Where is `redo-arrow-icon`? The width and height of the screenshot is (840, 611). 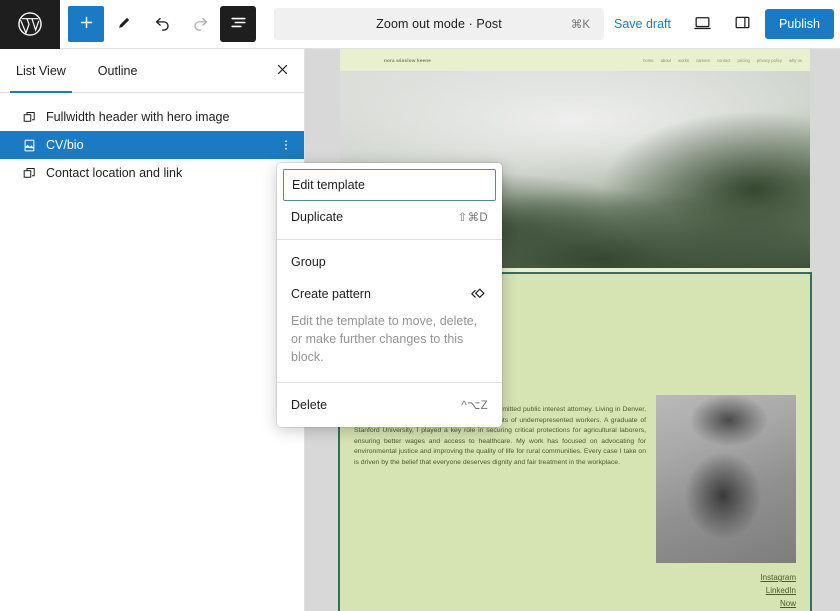
redo-arrow-icon is located at coordinates (200, 24).